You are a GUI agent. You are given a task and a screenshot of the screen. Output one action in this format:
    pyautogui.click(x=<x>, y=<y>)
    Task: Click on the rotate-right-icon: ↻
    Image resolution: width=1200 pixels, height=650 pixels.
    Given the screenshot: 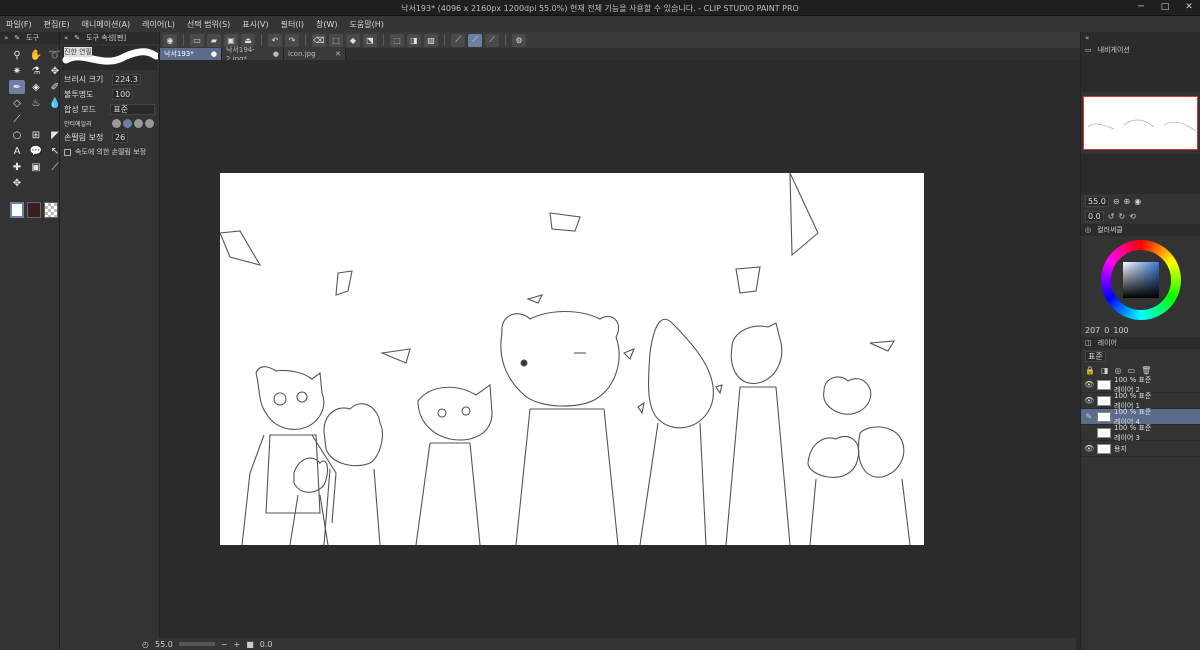 What is the action you would take?
    pyautogui.click(x=1121, y=216)
    